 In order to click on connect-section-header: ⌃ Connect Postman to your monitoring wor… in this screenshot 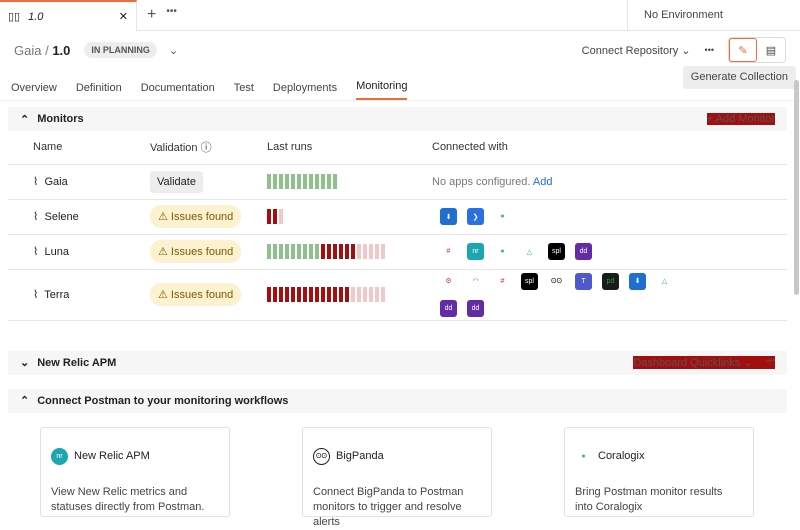, I will do `click(397, 400)`.